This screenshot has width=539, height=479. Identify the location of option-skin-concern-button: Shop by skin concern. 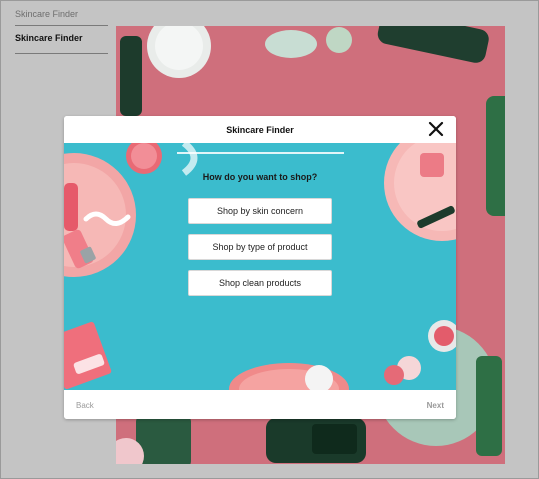
(260, 211).